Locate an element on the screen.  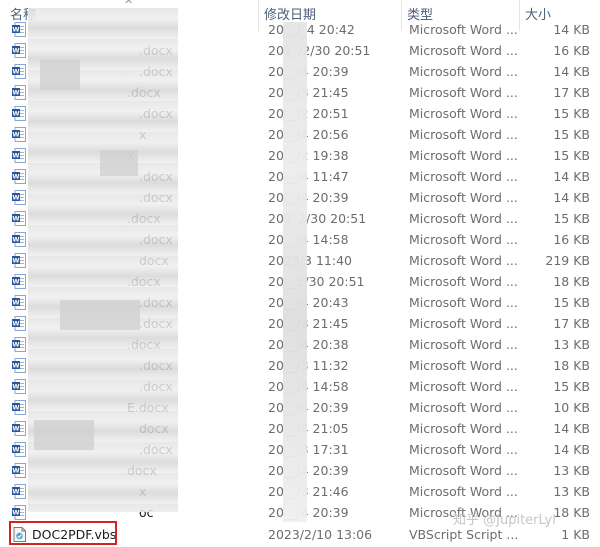
watermark: 知乎 @JupiterLyl is located at coordinates (504, 520).